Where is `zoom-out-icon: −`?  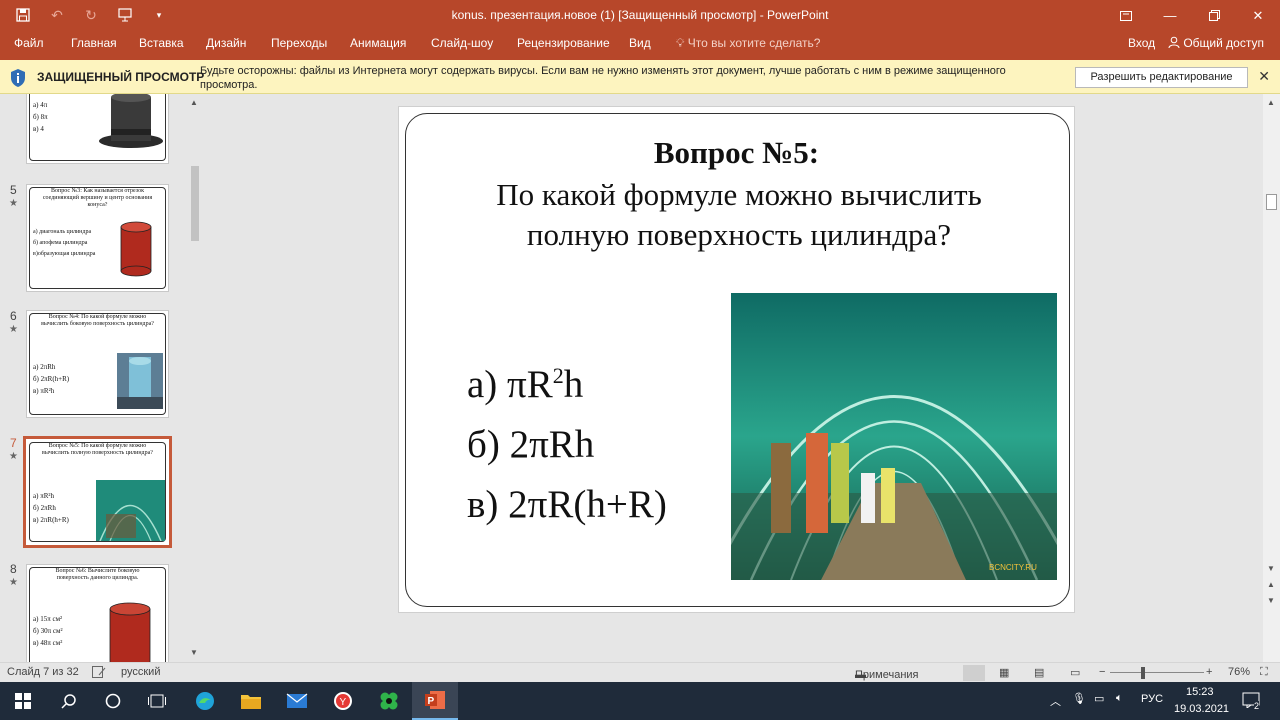
zoom-out-icon: − is located at coordinates (1102, 672).